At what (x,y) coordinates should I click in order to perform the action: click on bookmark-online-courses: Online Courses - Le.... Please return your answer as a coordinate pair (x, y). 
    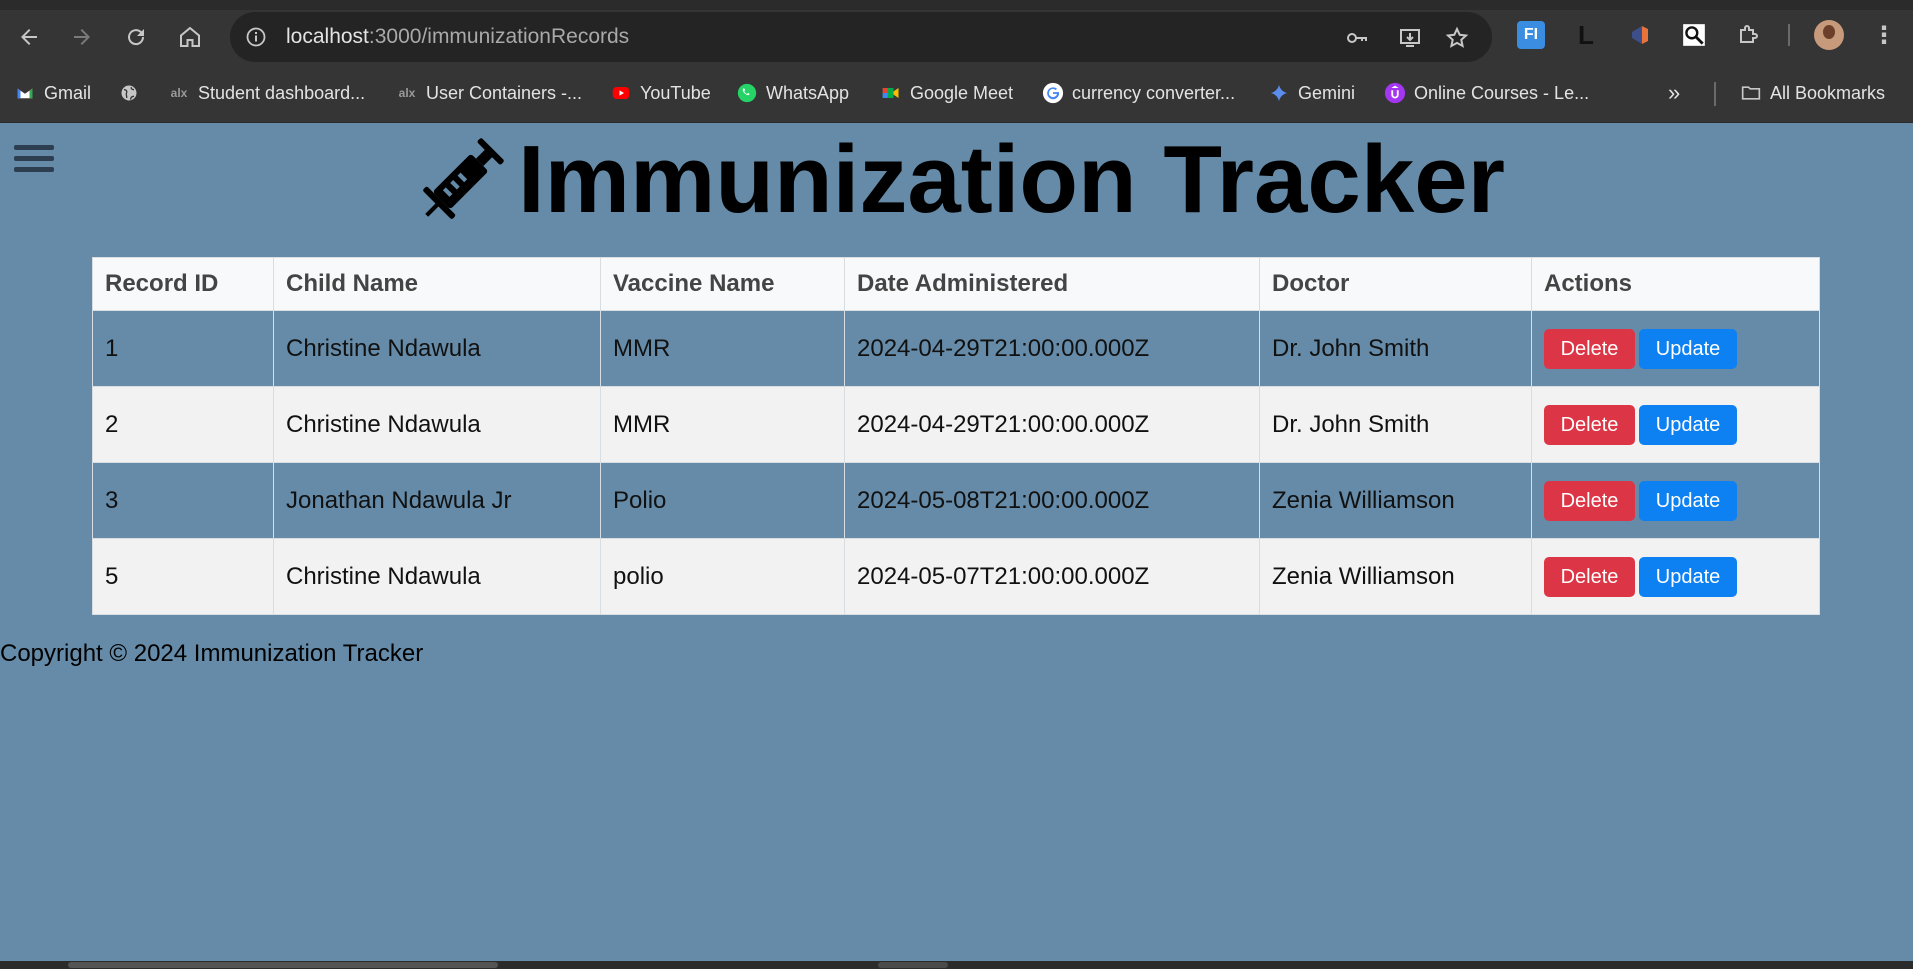
    Looking at the image, I should click on (1486, 93).